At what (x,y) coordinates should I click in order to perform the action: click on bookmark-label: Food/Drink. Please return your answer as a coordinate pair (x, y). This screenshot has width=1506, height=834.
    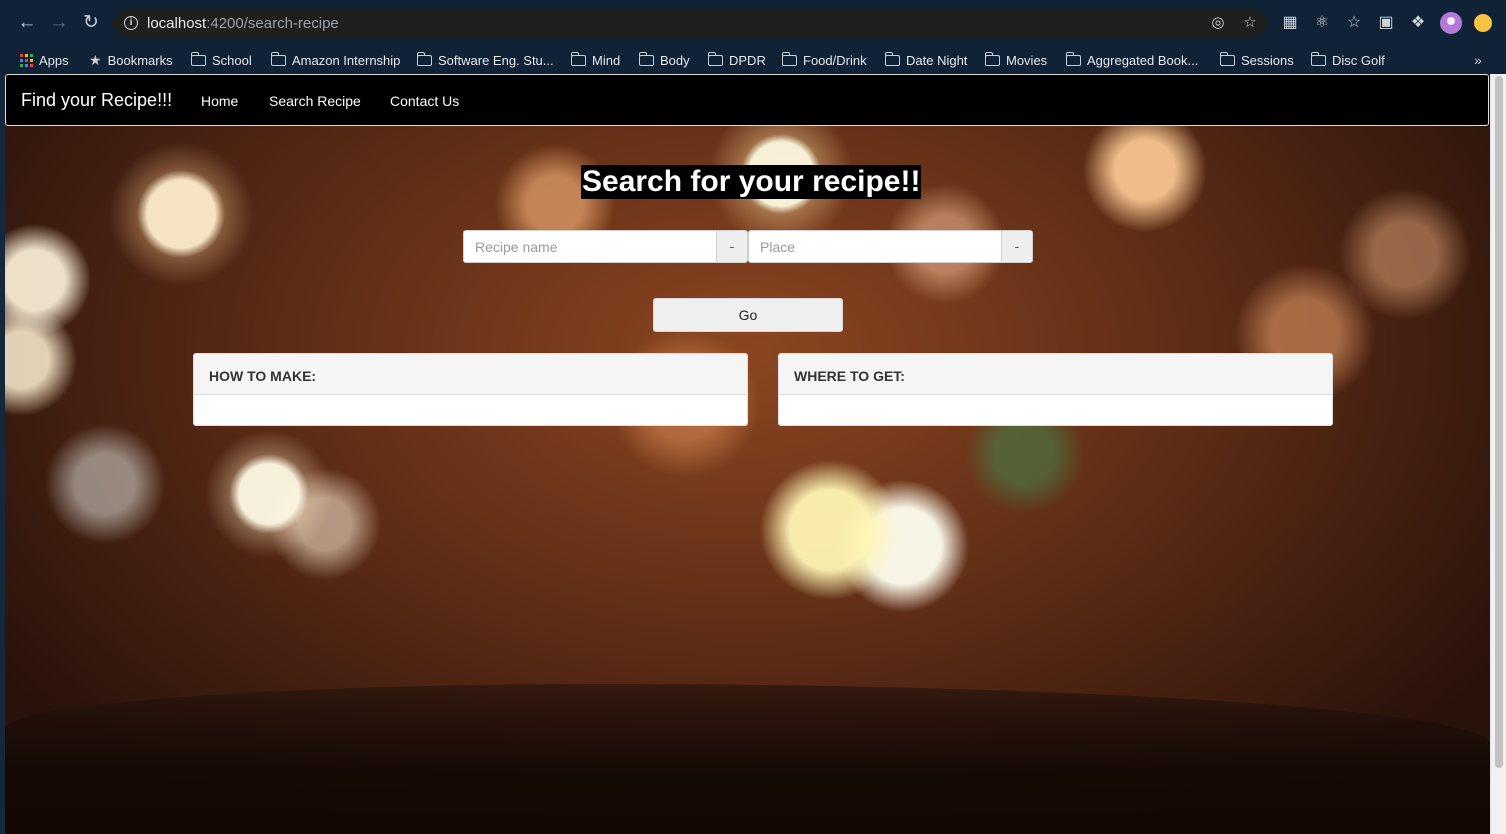
    Looking at the image, I should click on (835, 60).